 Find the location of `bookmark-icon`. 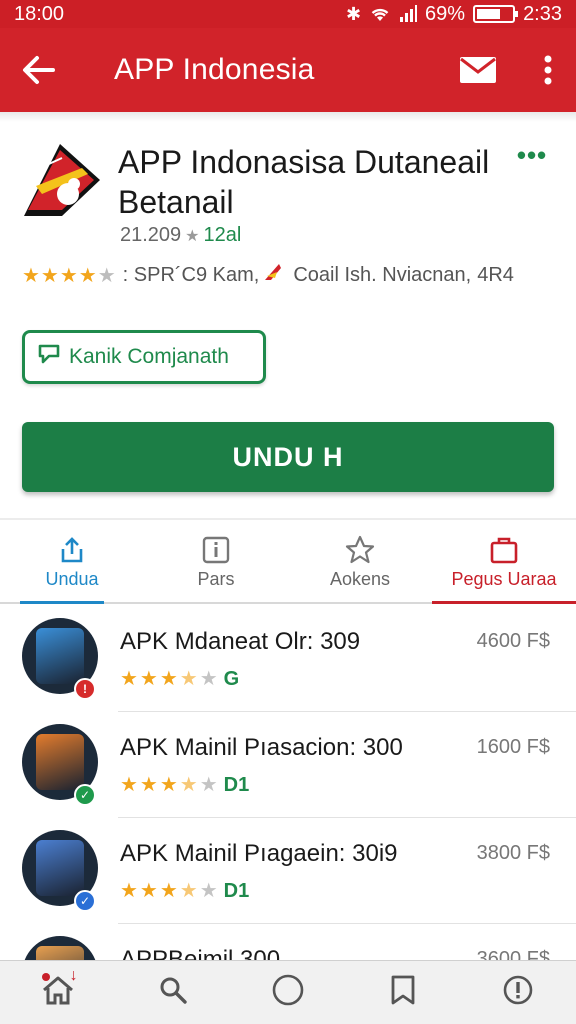

bookmark-icon is located at coordinates (403, 992).